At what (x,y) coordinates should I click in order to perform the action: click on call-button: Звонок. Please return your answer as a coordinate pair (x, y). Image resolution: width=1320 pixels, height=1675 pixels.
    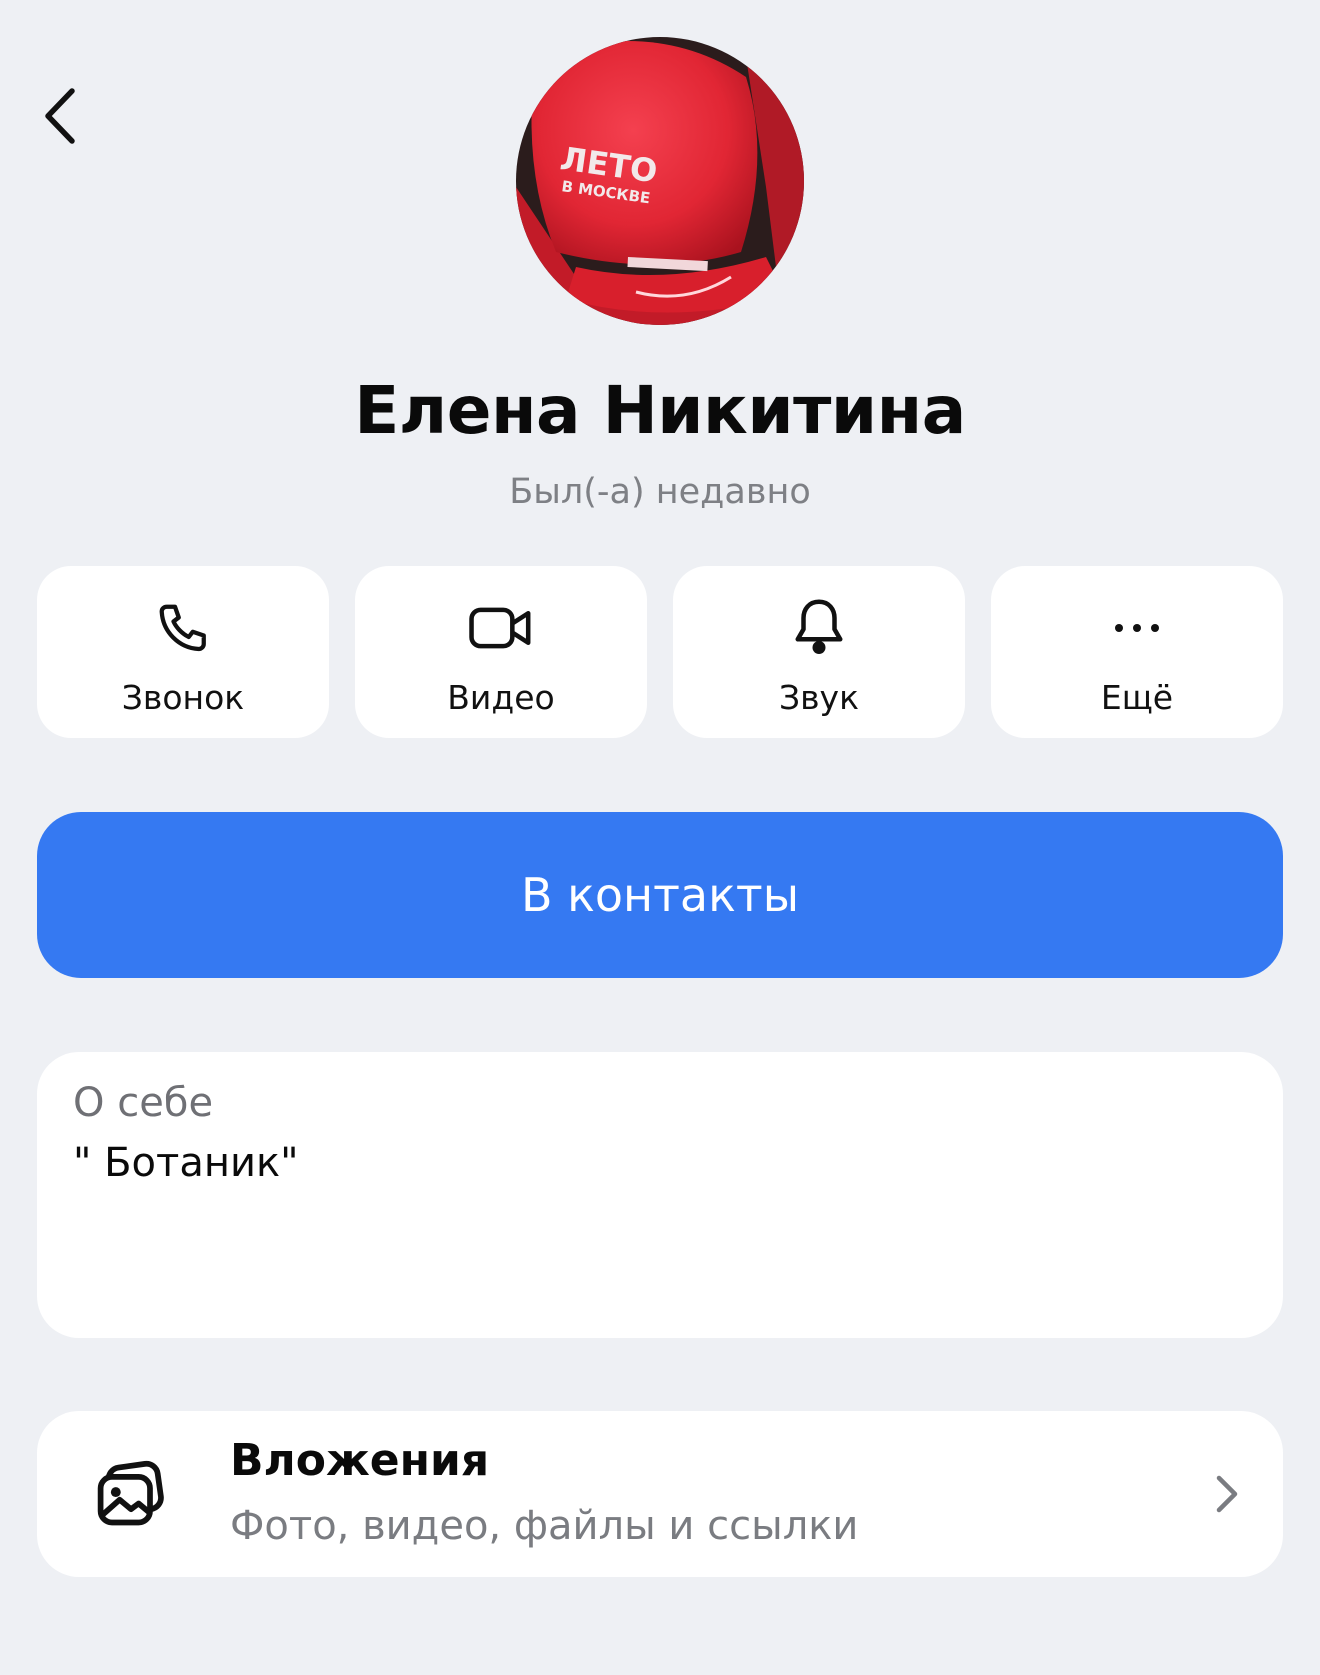
    Looking at the image, I should click on (183, 652).